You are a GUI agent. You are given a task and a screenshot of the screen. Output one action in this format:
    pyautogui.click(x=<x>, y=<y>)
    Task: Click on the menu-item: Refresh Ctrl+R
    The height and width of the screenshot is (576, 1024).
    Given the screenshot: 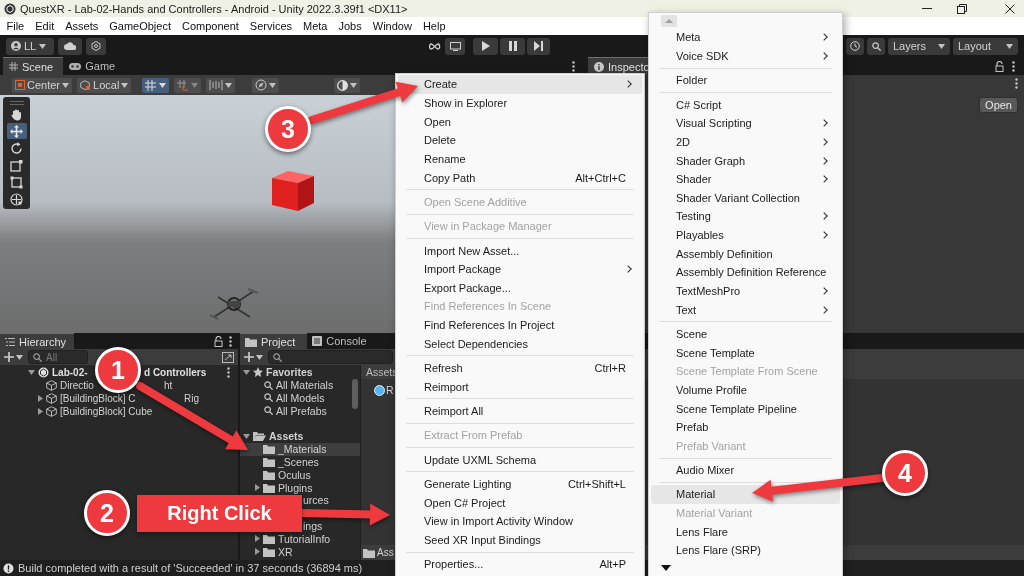 What is the action you would take?
    pyautogui.click(x=520, y=368)
    